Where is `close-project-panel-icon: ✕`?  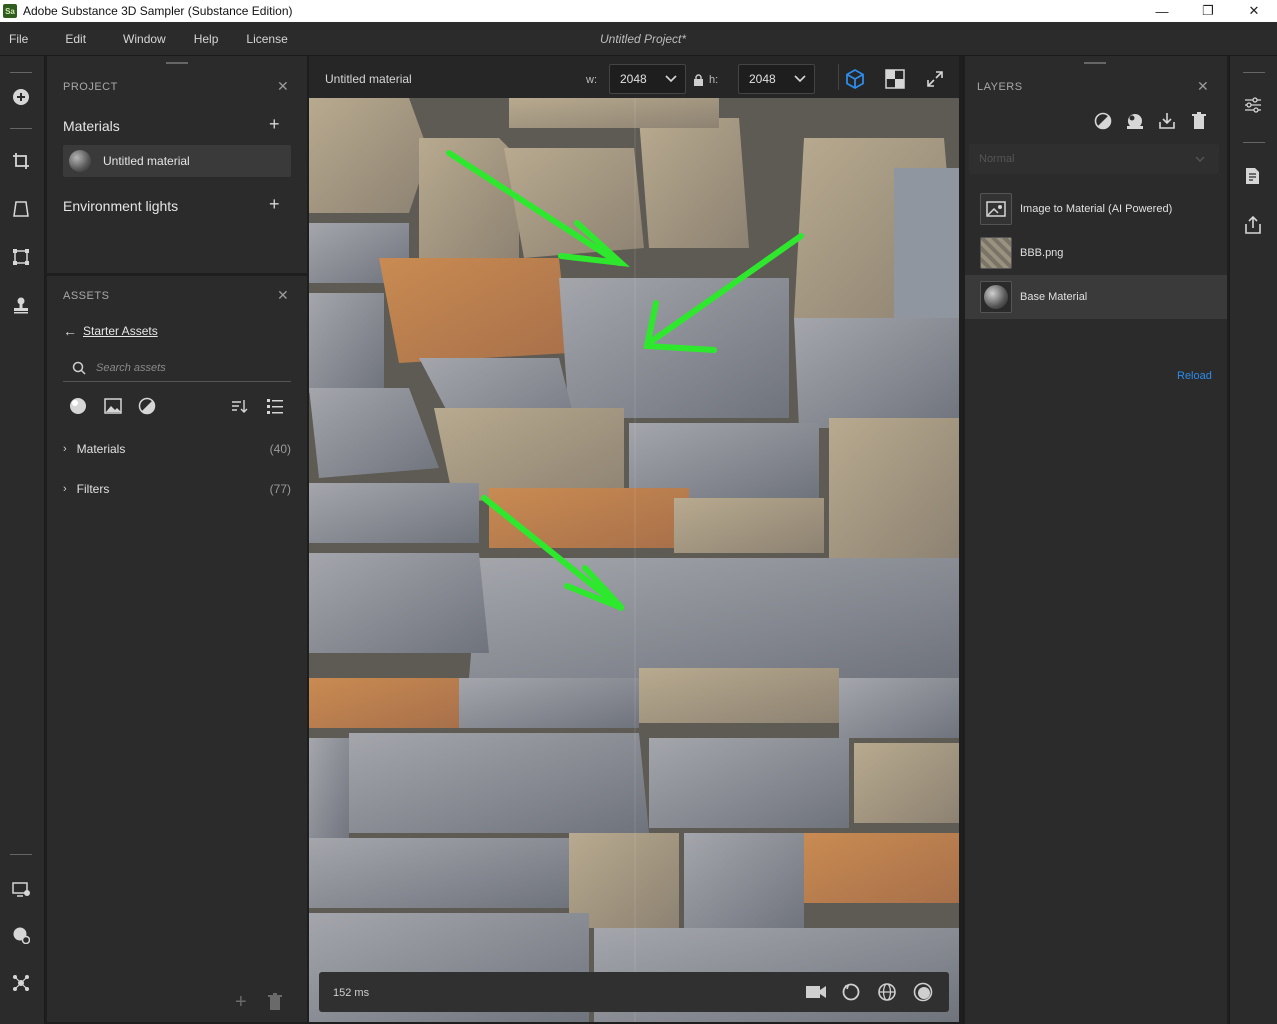
close-project-panel-icon: ✕ is located at coordinates (283, 86).